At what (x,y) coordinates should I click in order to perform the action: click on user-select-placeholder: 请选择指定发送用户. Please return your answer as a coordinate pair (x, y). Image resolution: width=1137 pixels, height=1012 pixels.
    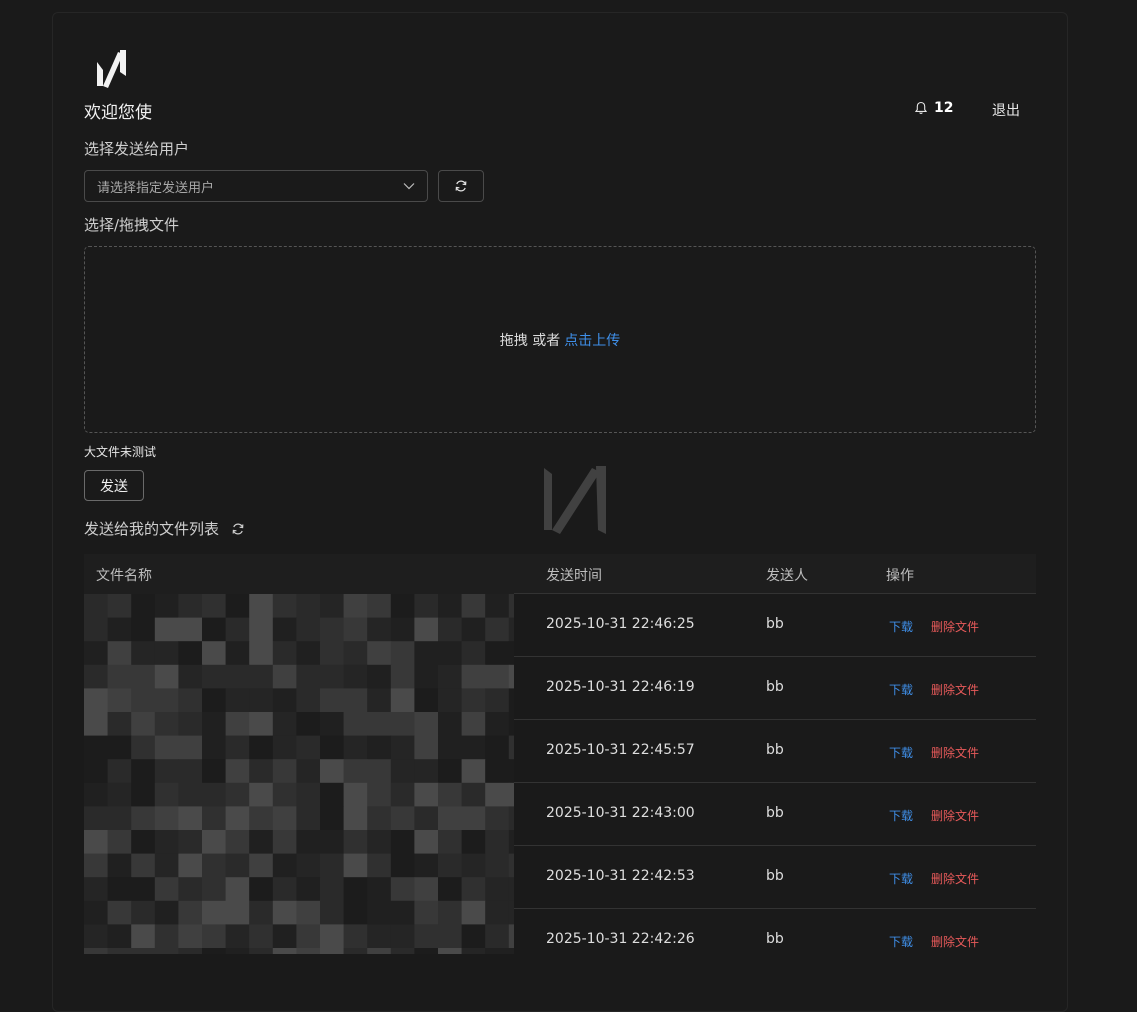
    Looking at the image, I should click on (156, 188).